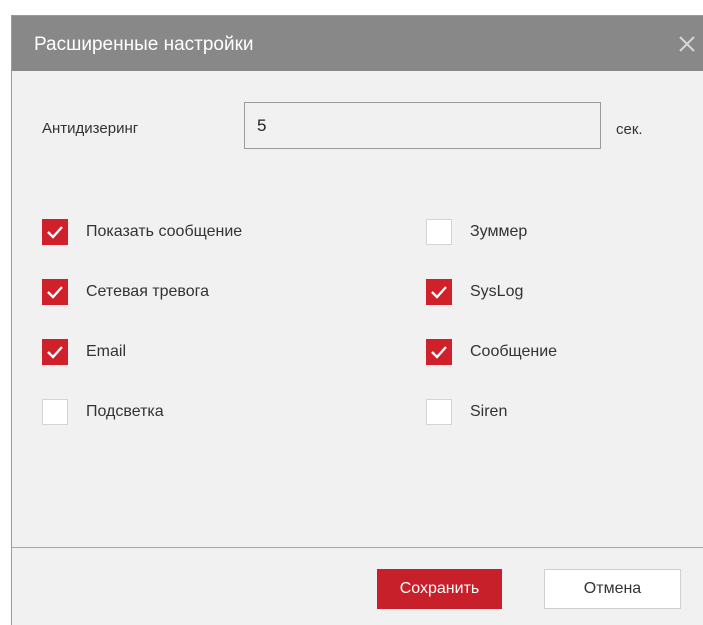 Image resolution: width=703 pixels, height=625 pixels. Describe the element at coordinates (357, 547) in the screenshot. I see `footer-divider` at that location.